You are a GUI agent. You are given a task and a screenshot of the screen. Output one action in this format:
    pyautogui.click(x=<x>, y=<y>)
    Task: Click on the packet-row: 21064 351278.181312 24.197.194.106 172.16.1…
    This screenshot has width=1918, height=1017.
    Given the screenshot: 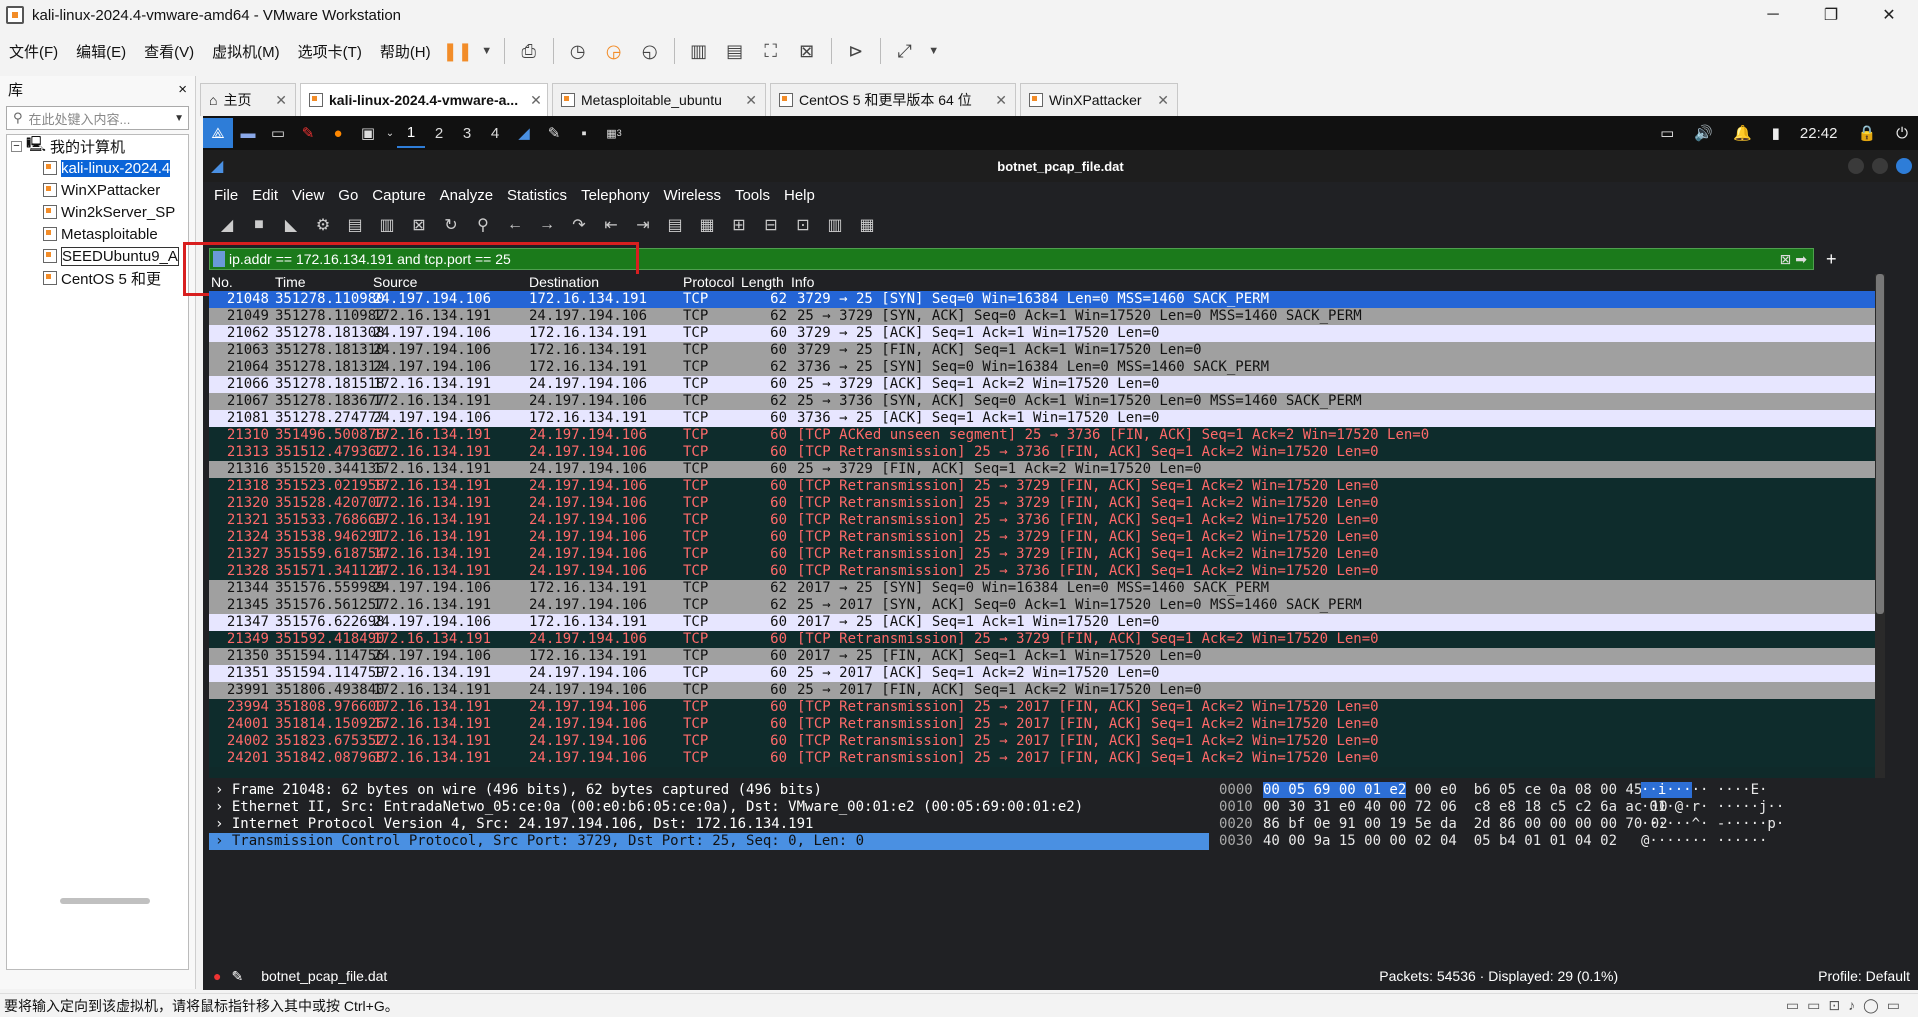 What is the action you would take?
    pyautogui.click(x=1042, y=367)
    